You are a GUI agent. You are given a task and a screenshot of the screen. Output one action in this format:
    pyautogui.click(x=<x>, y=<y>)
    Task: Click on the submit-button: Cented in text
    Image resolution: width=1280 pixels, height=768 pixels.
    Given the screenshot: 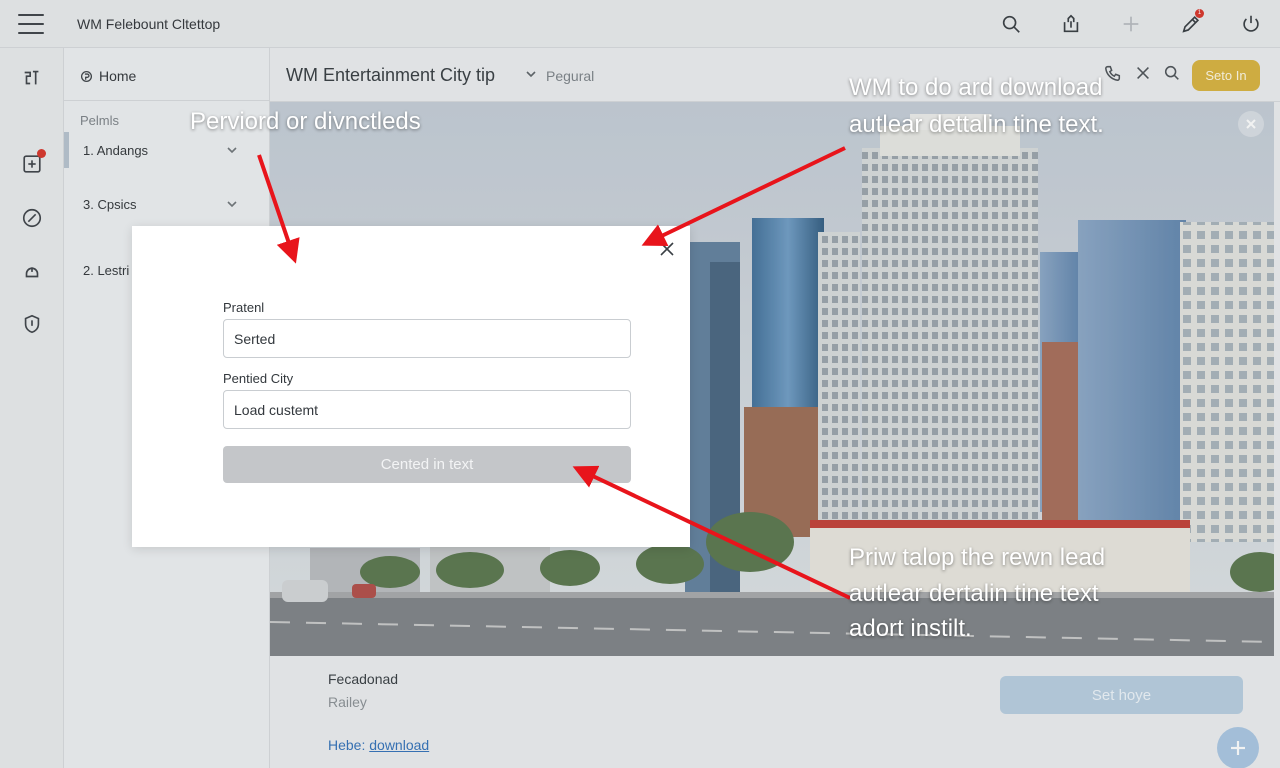 What is the action you would take?
    pyautogui.click(x=427, y=464)
    